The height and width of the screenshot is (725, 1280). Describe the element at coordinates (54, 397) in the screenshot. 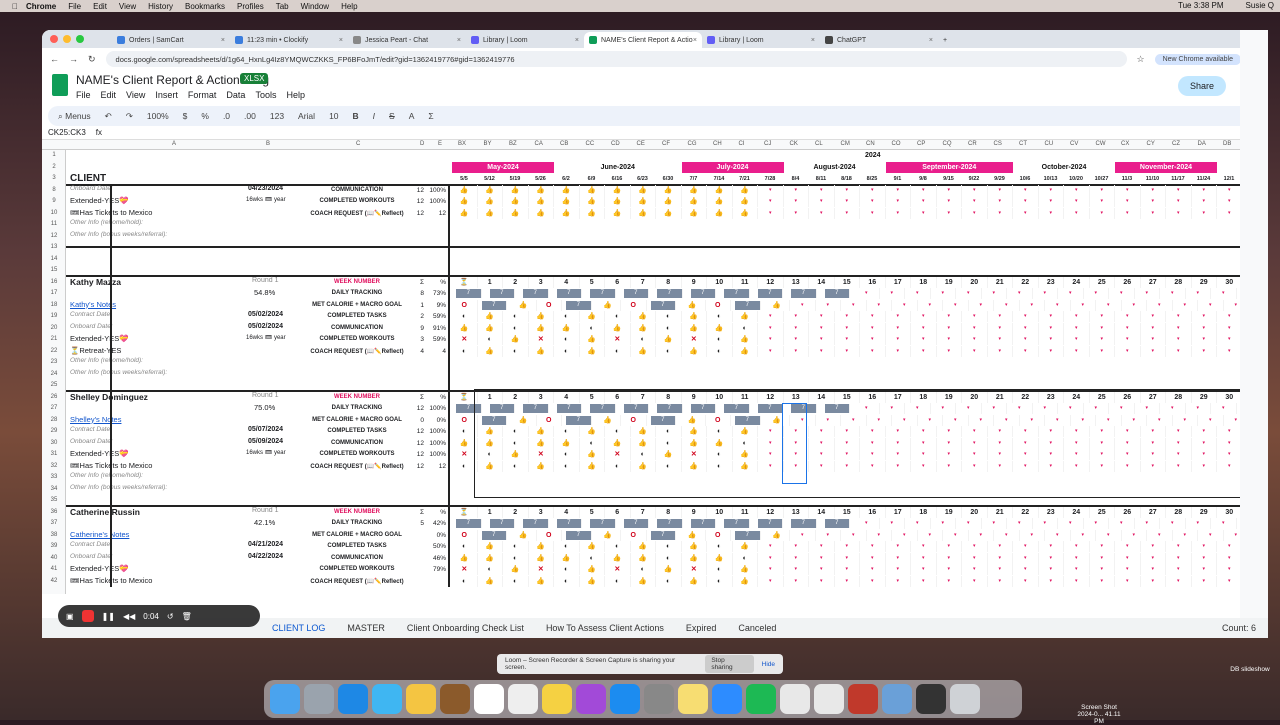

I see `row-number: 26` at that location.